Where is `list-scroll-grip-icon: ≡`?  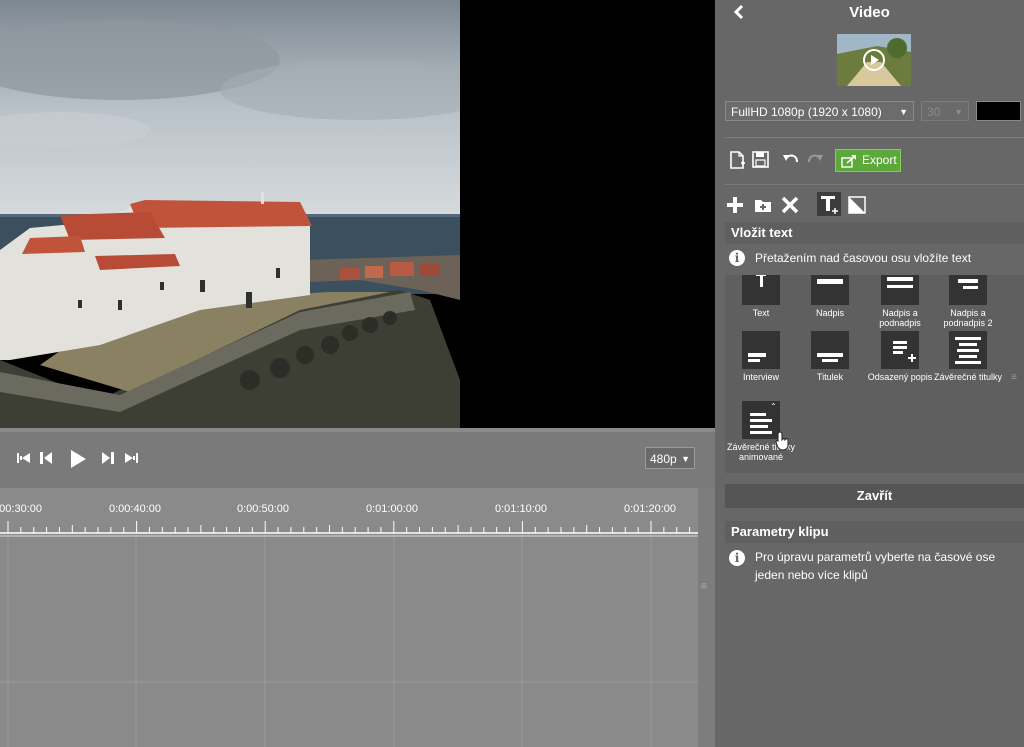 list-scroll-grip-icon: ≡ is located at coordinates (1014, 377).